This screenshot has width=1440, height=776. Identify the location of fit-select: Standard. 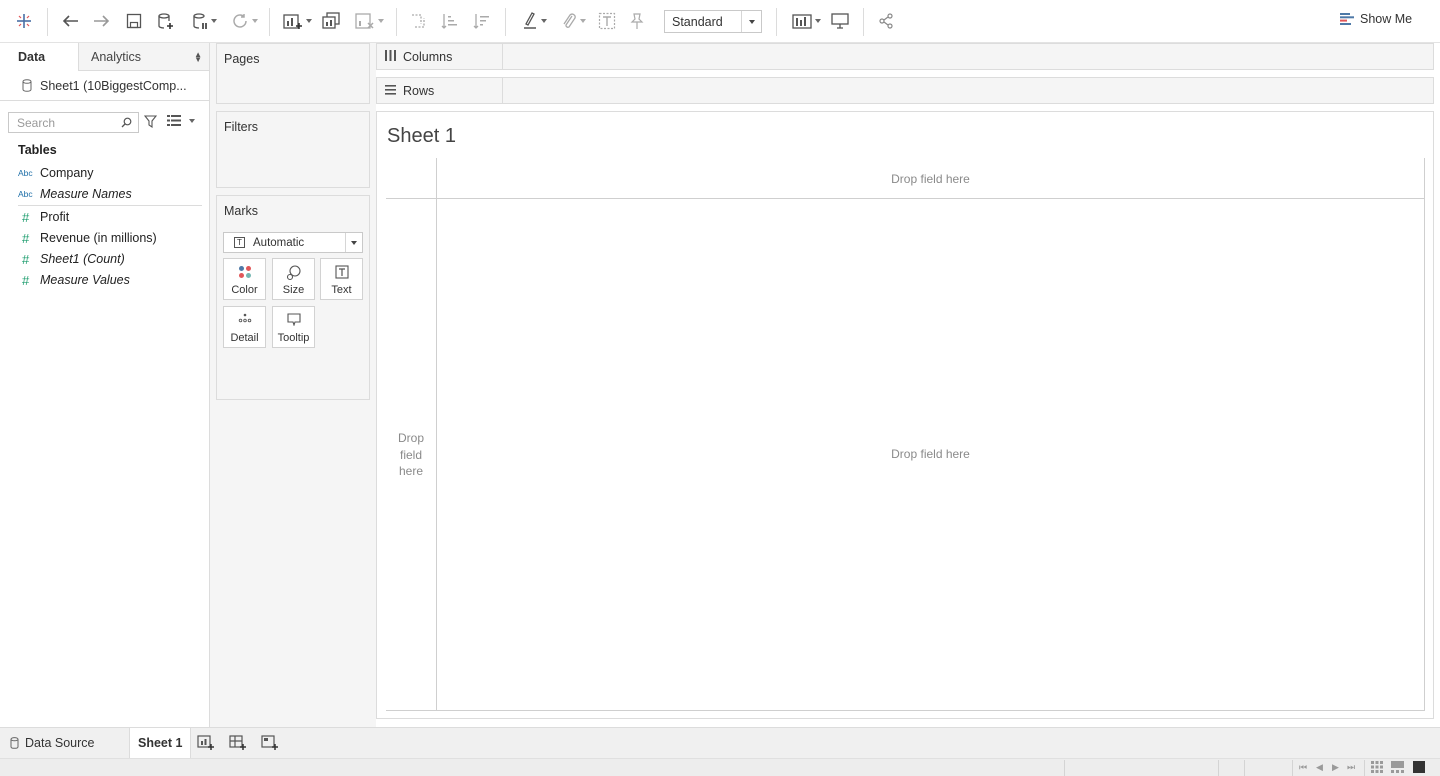
(713, 21).